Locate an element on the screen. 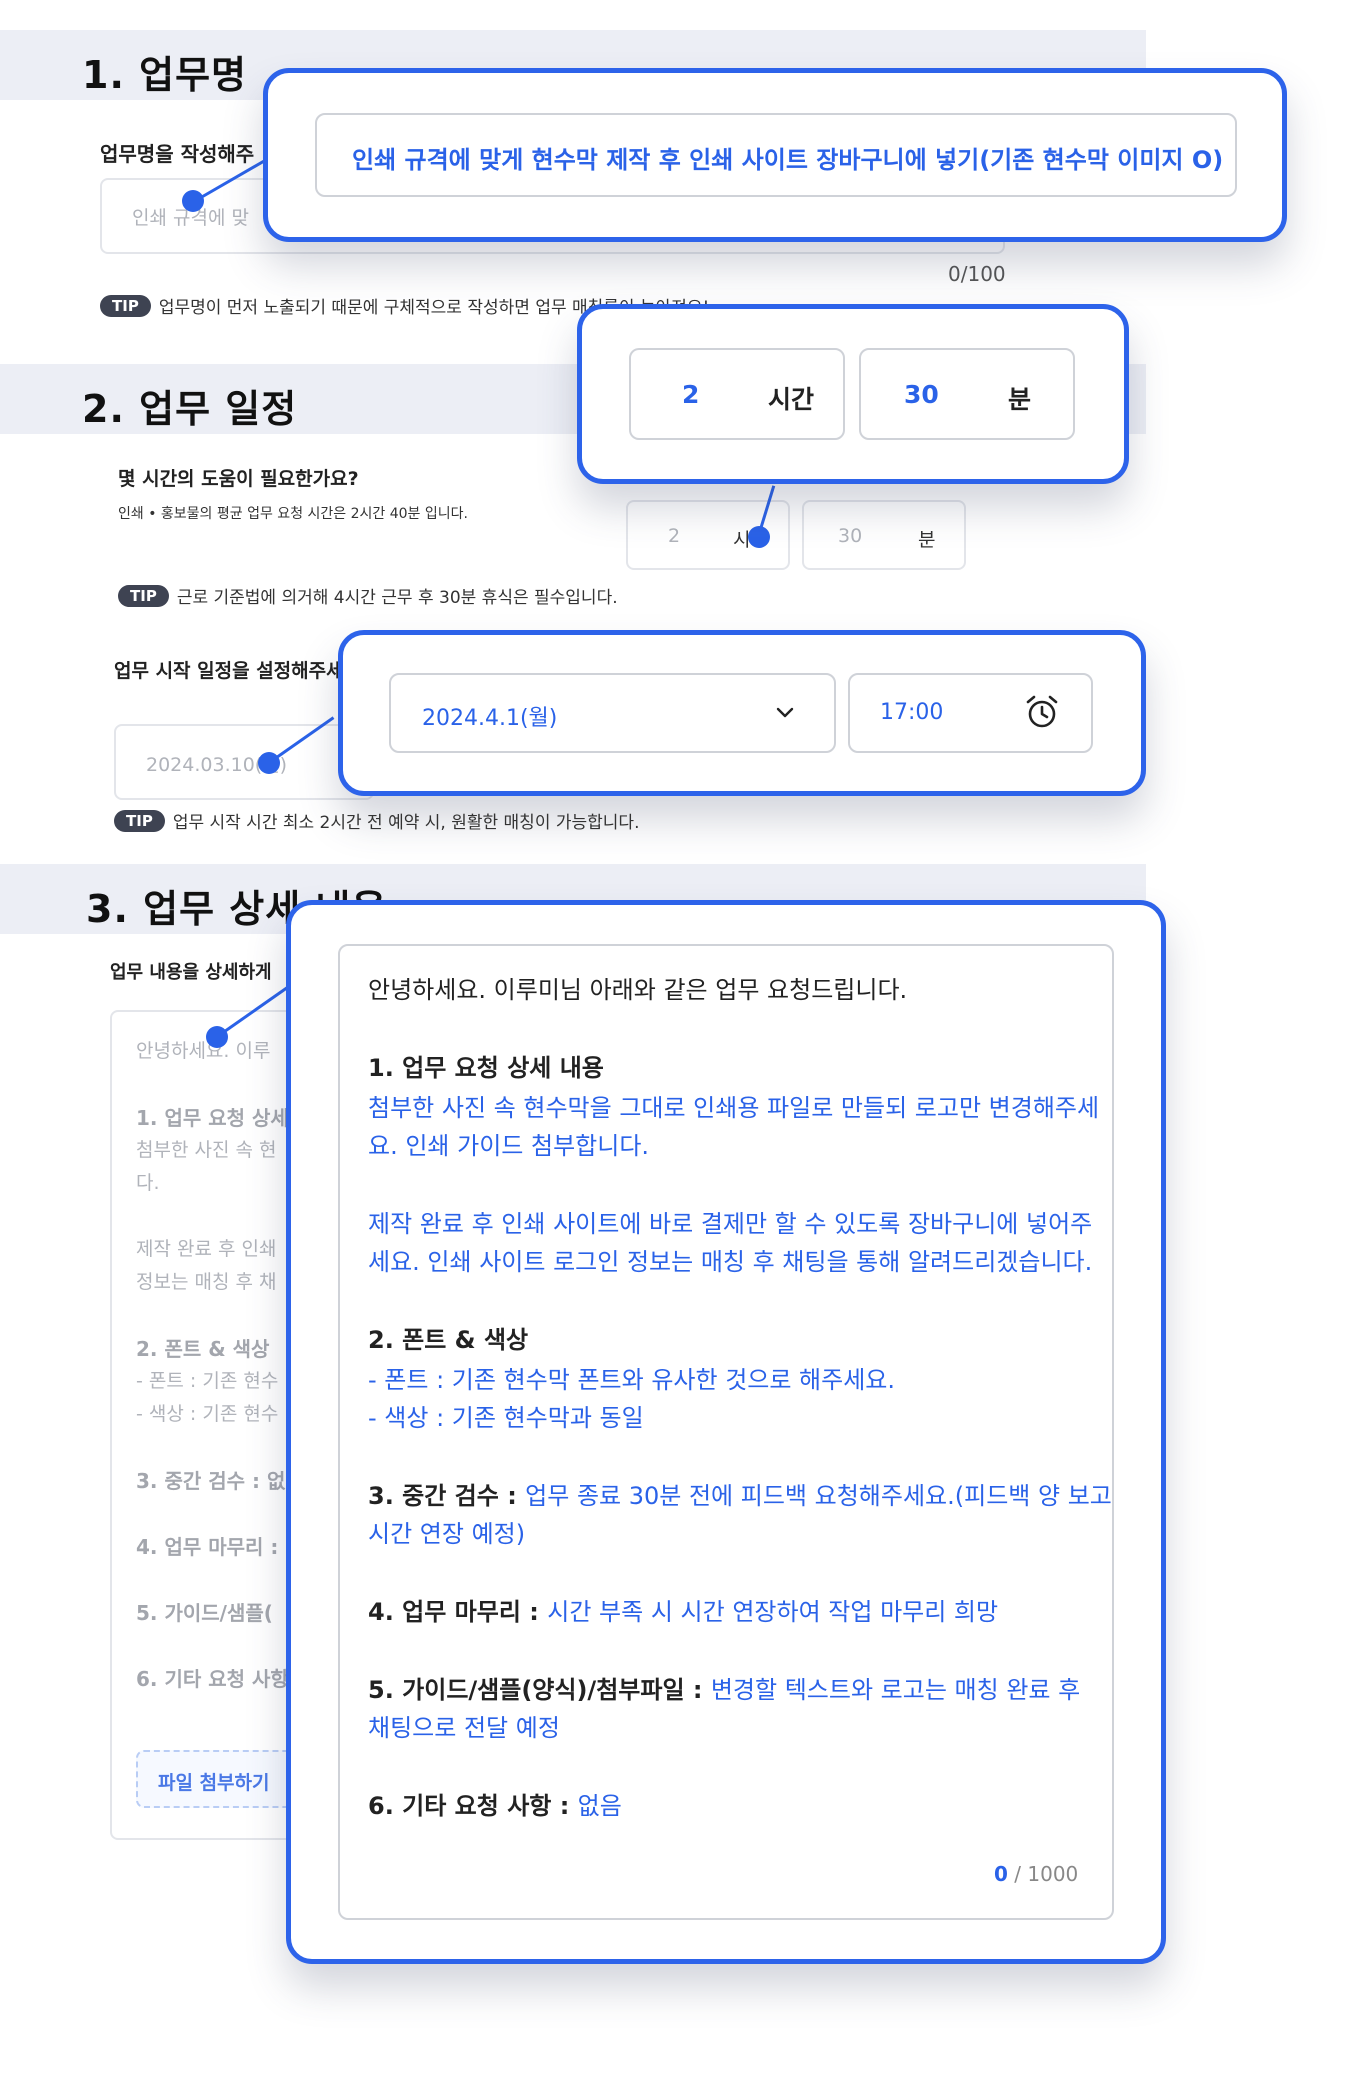 The width and height of the screenshot is (1349, 2078). rest-tip: TIP 근로 기준법에 의거해 4시간 근무 후 30분 휴식은 필수입니다. is located at coordinates (368, 595).